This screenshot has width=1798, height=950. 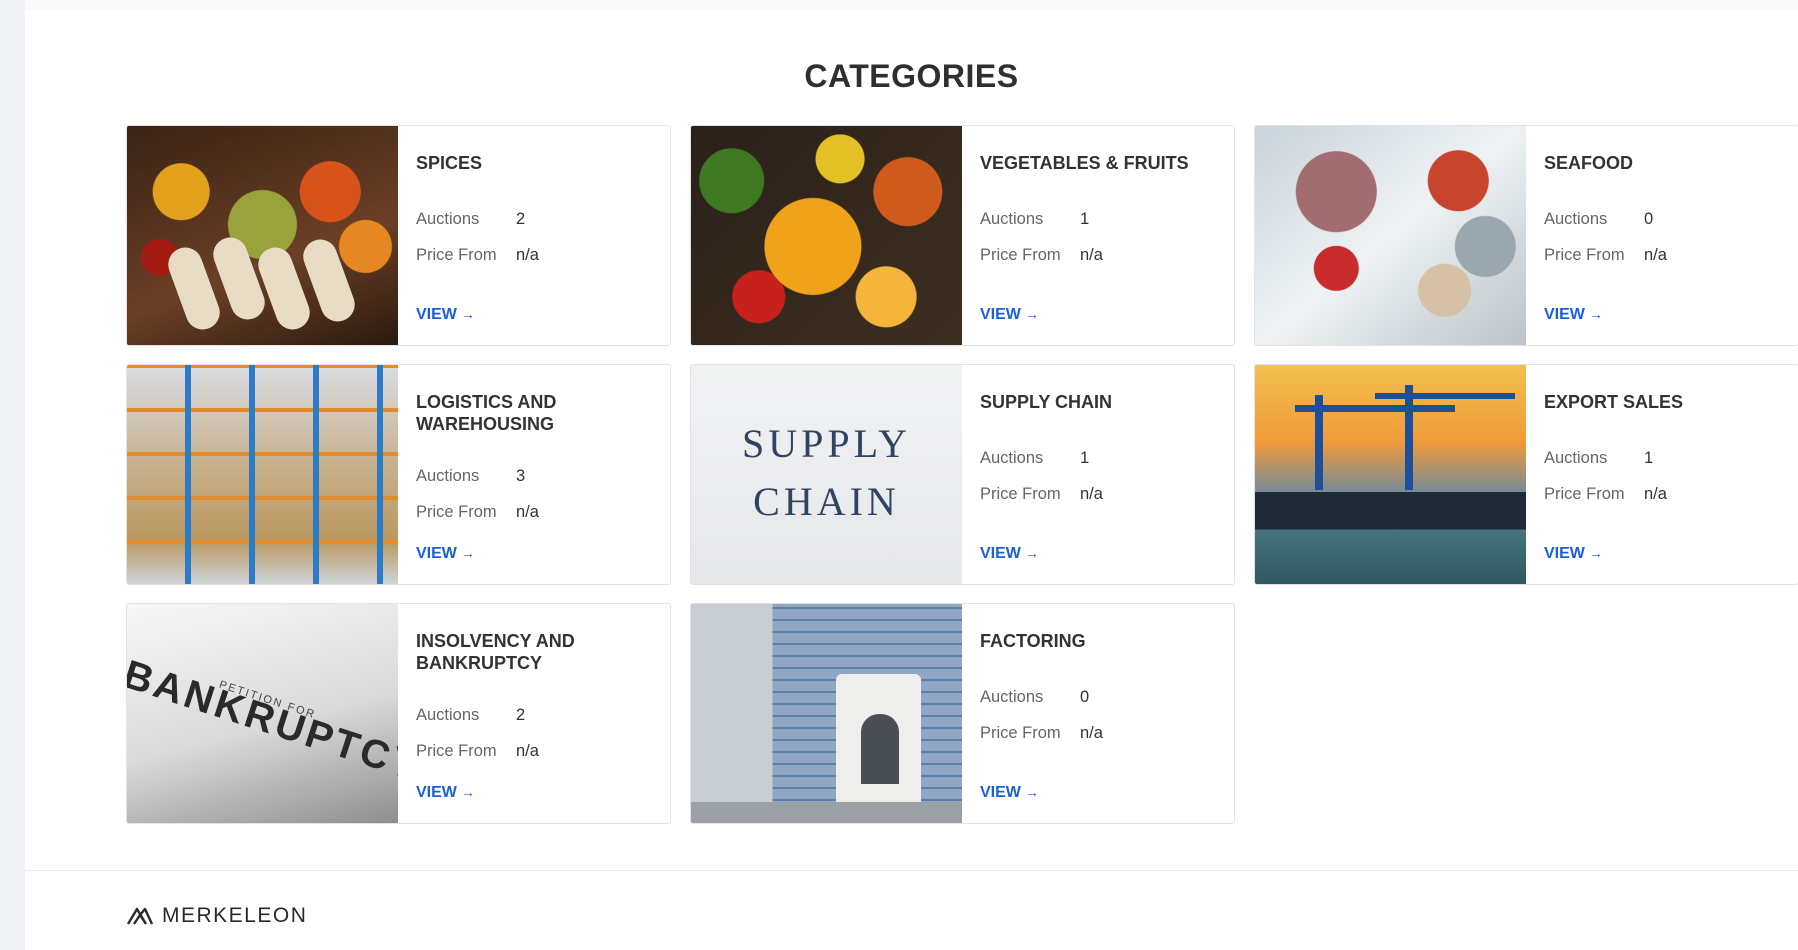 What do you see at coordinates (1046, 402) in the screenshot?
I see `category-title: SUPPLY CHAIN` at bounding box center [1046, 402].